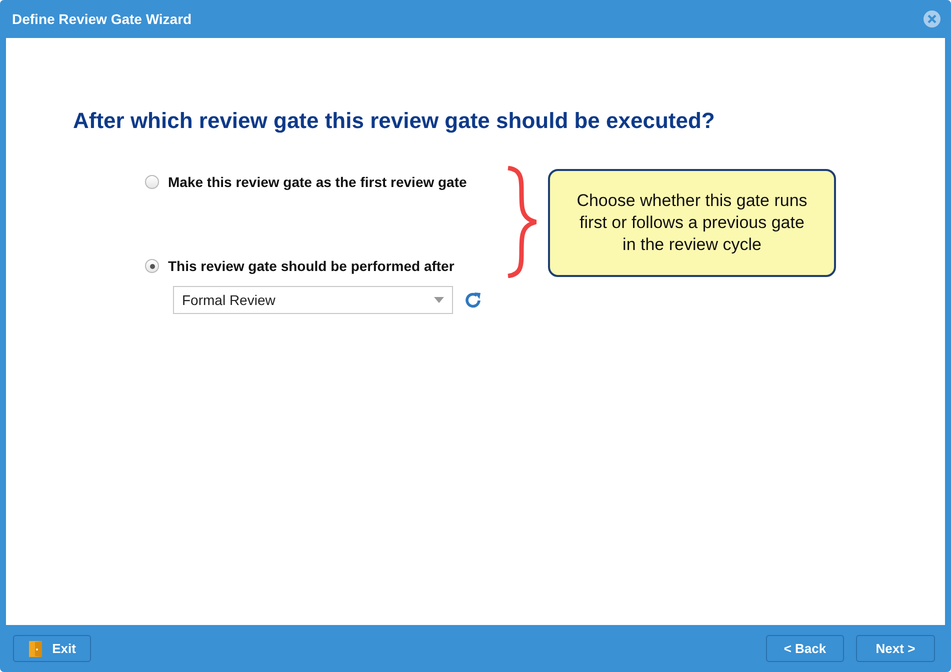  I want to click on radio-option: This review gate should be performed after, so click(299, 266).